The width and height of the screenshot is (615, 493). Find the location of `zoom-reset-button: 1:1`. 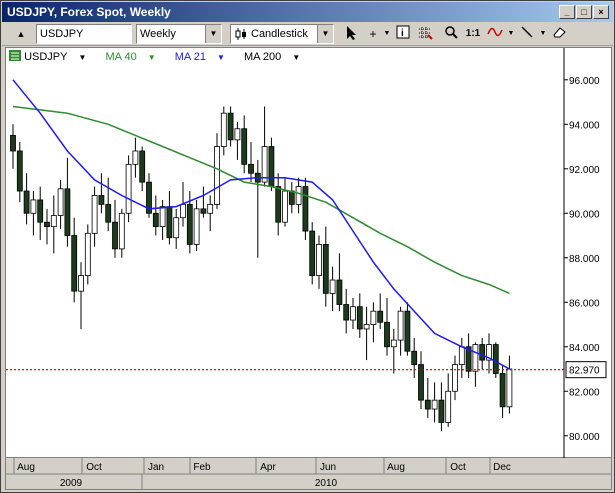

zoom-reset-button: 1:1 is located at coordinates (473, 34).